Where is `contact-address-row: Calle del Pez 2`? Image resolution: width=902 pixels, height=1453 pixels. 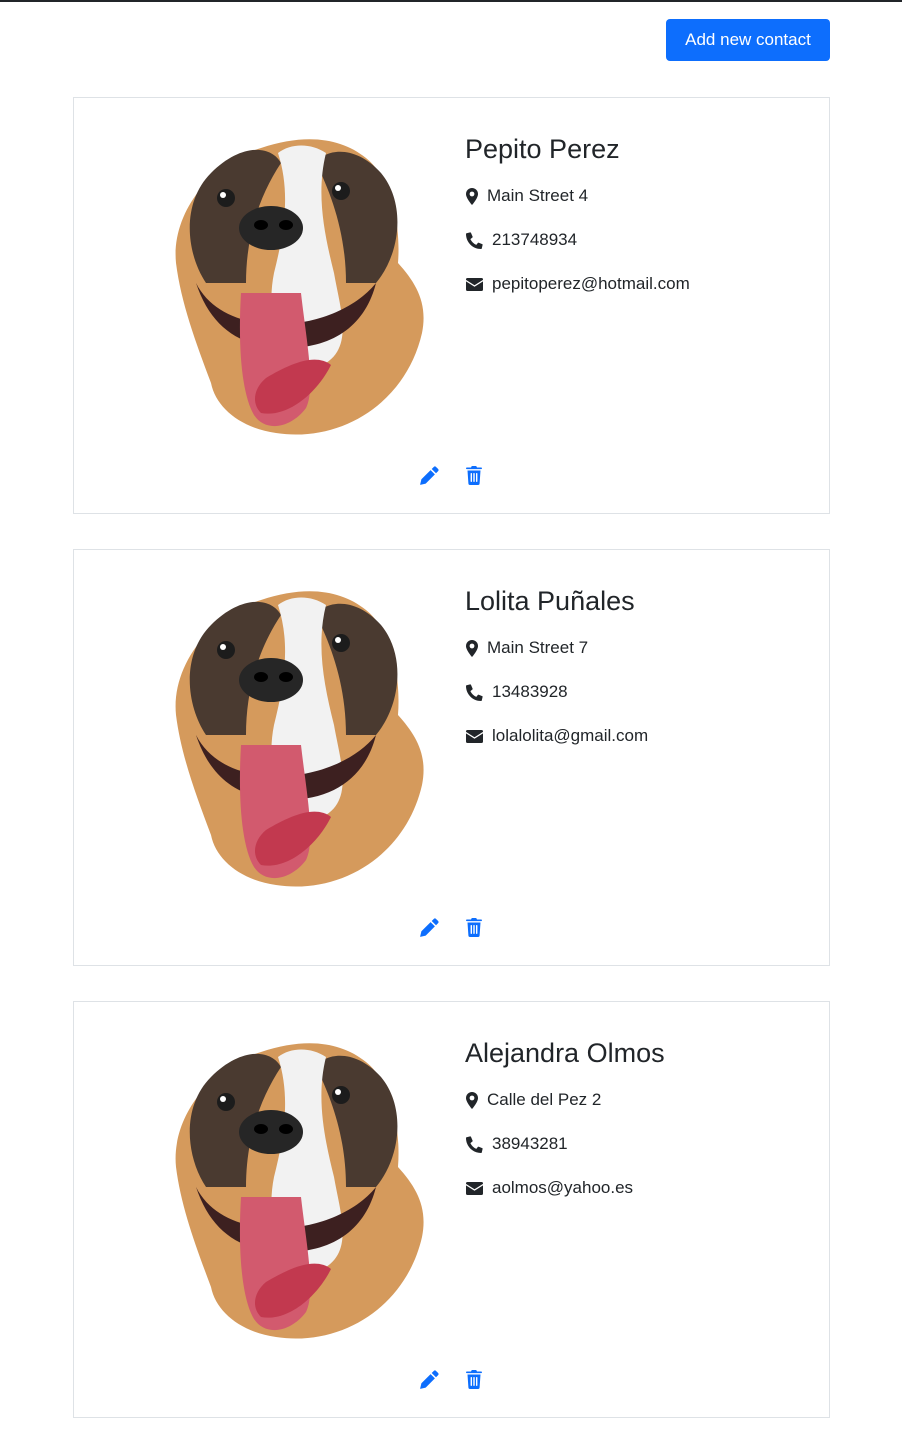 contact-address-row: Calle del Pez 2 is located at coordinates (533, 1100).